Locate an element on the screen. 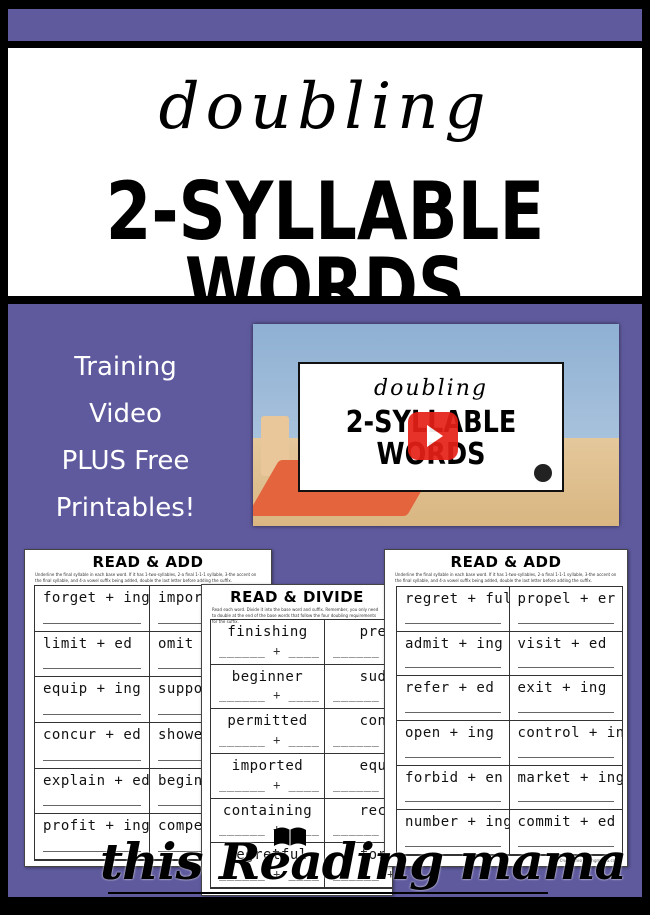 The height and width of the screenshot is (915, 650). promo-text: Training Video PLUS Free Printables! is located at coordinates (125, 438).